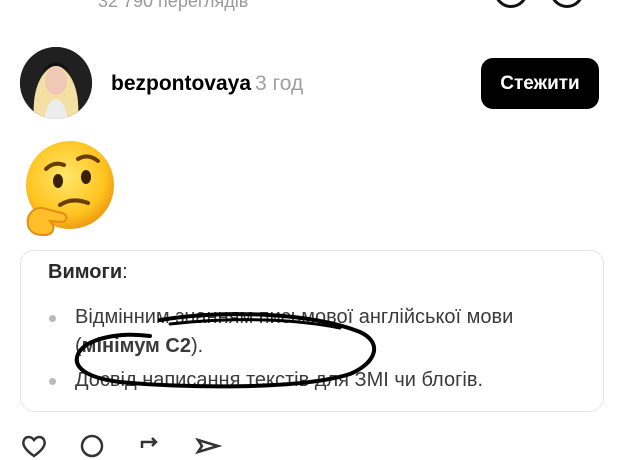  I want to click on share-button, so click(212, 446).